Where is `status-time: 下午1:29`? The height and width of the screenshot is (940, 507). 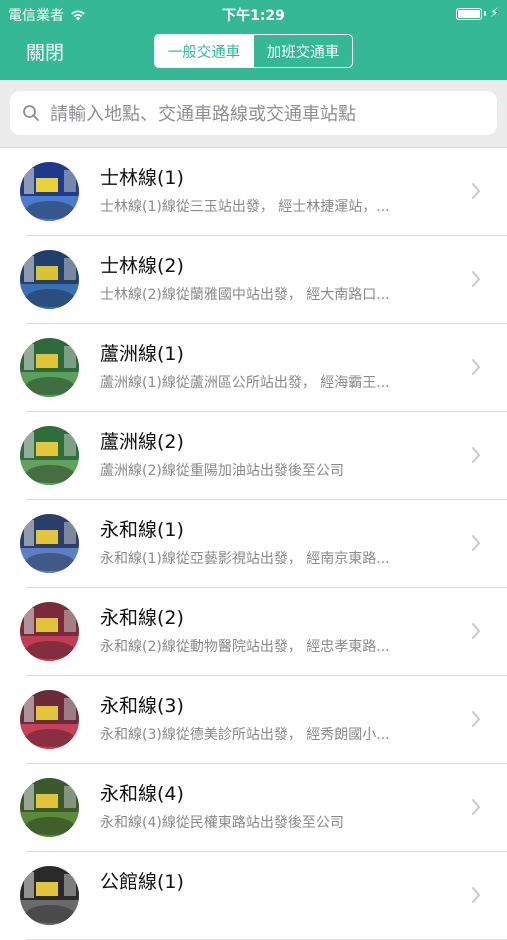 status-time: 下午1:29 is located at coordinates (253, 16).